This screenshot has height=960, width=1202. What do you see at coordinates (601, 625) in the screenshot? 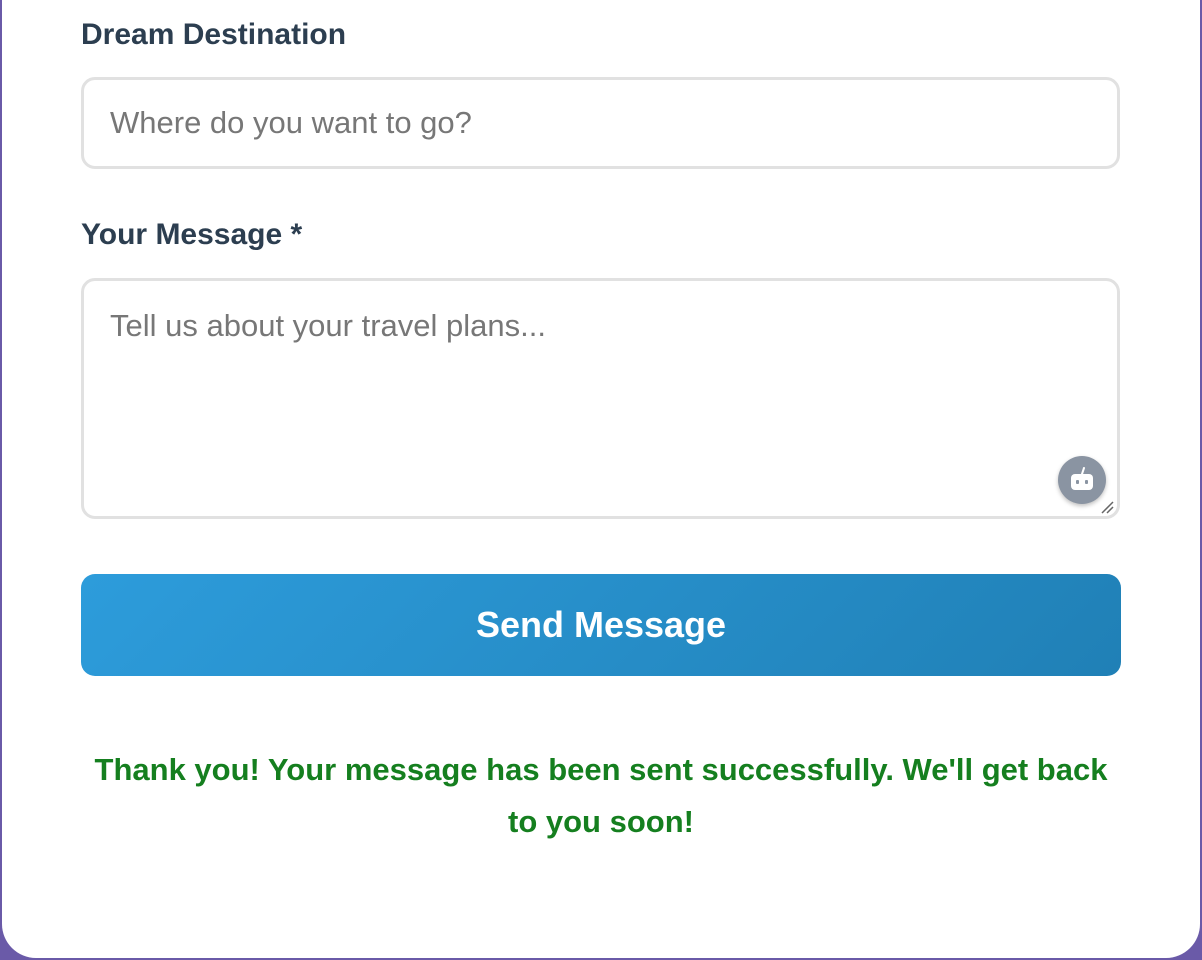
I see `send-message-button: Send Message` at bounding box center [601, 625].